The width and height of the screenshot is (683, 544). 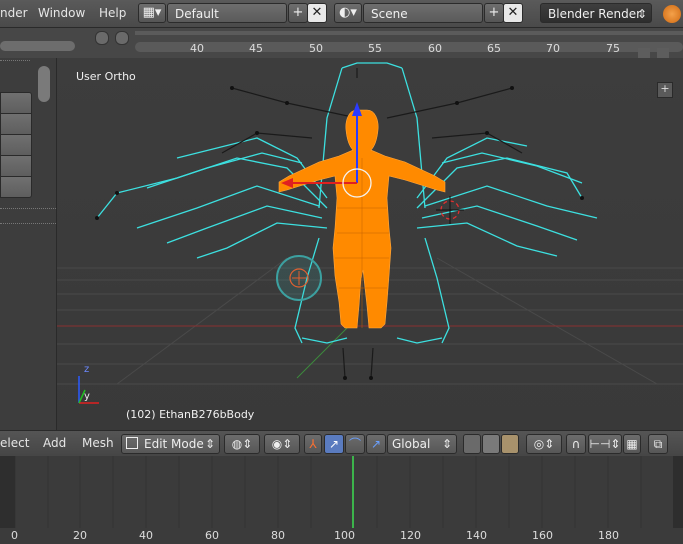 I want to click on transform-orientation-dropdown: Global ⇕, so click(x=422, y=444).